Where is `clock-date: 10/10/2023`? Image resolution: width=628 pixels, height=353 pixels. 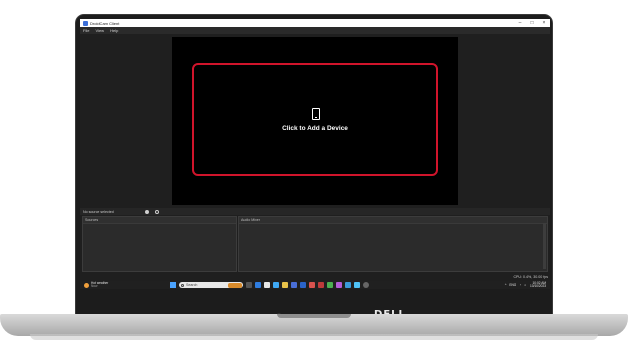
clock-date: 10/10/2023 is located at coordinates (538, 286).